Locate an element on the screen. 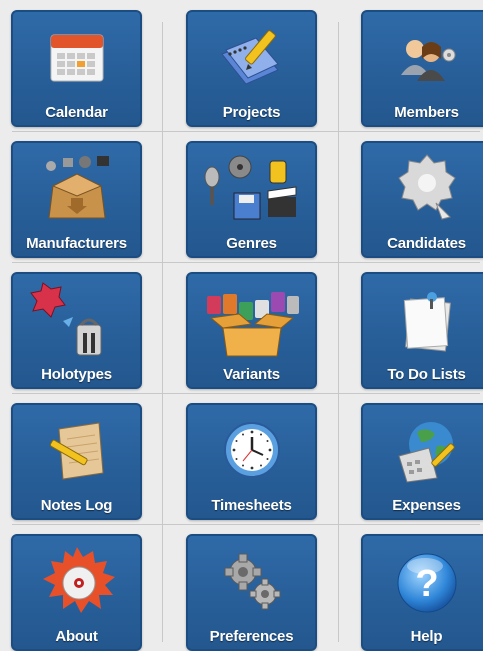  help-label: Help is located at coordinates (426, 636).